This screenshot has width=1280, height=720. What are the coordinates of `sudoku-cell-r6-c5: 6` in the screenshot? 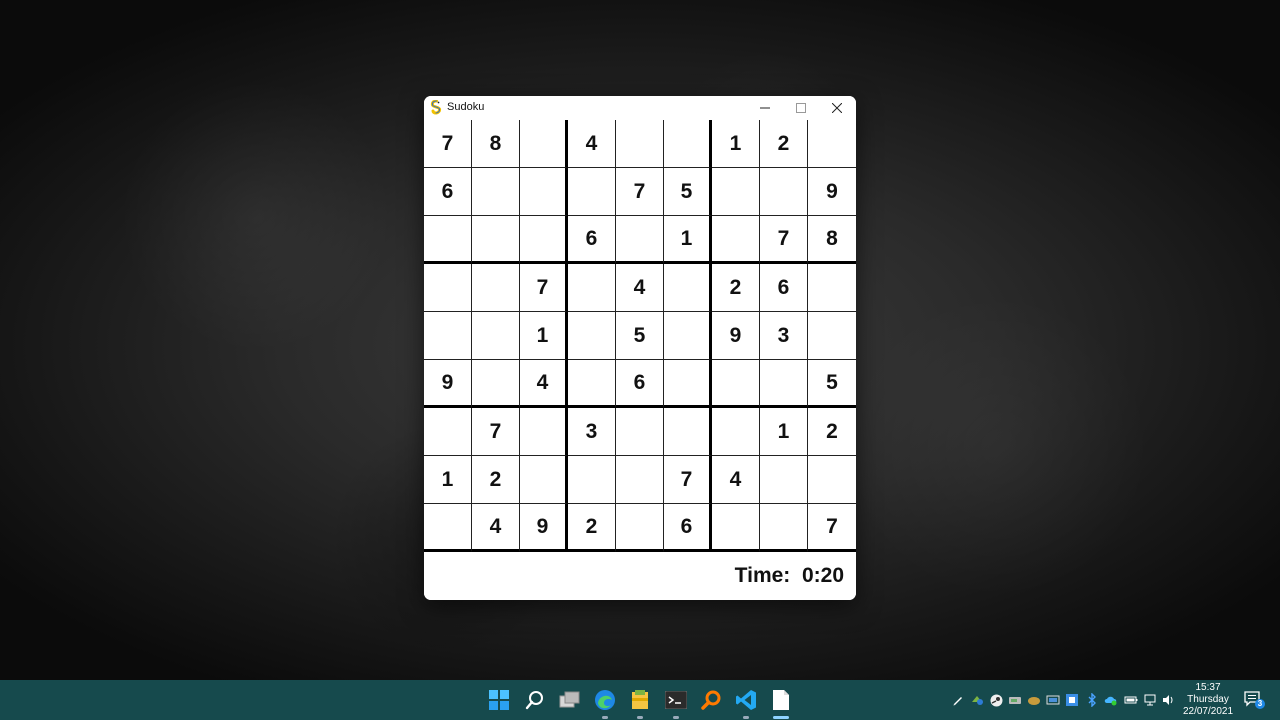 It's located at (640, 384).